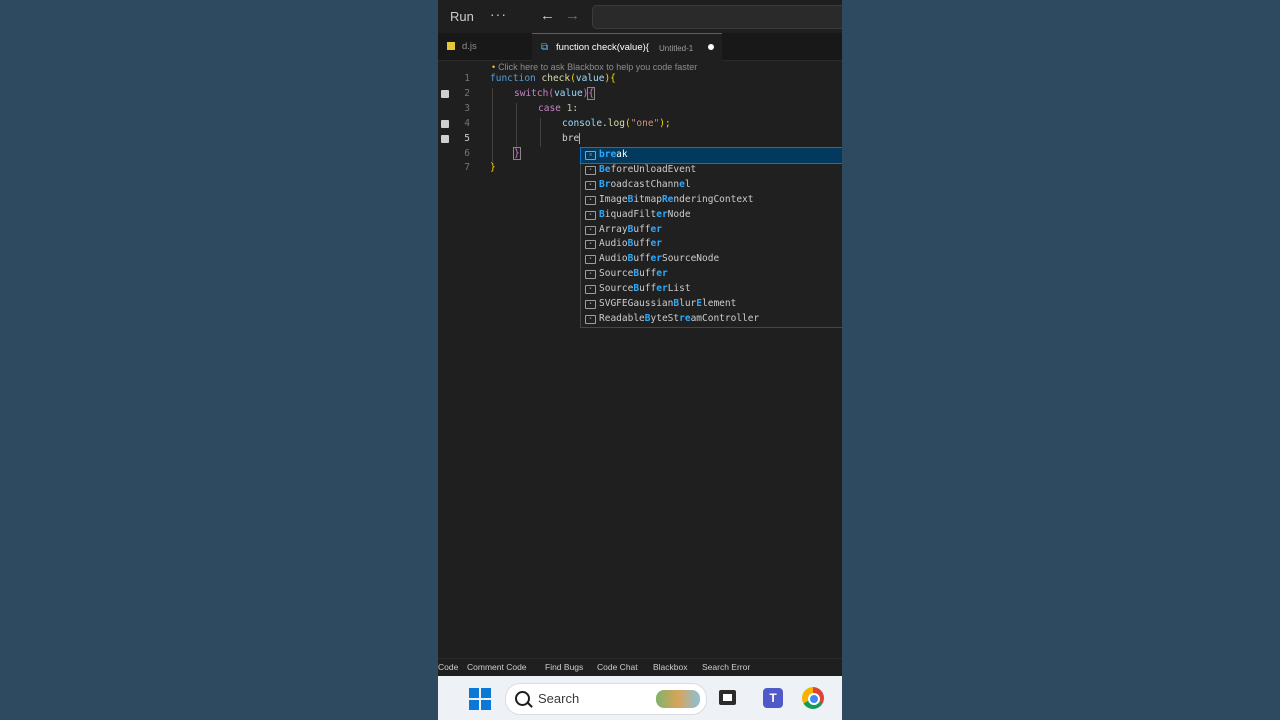 This screenshot has height=720, width=1280. Describe the element at coordinates (613, 229) in the screenshot. I see `suggestion-text: Array` at that location.